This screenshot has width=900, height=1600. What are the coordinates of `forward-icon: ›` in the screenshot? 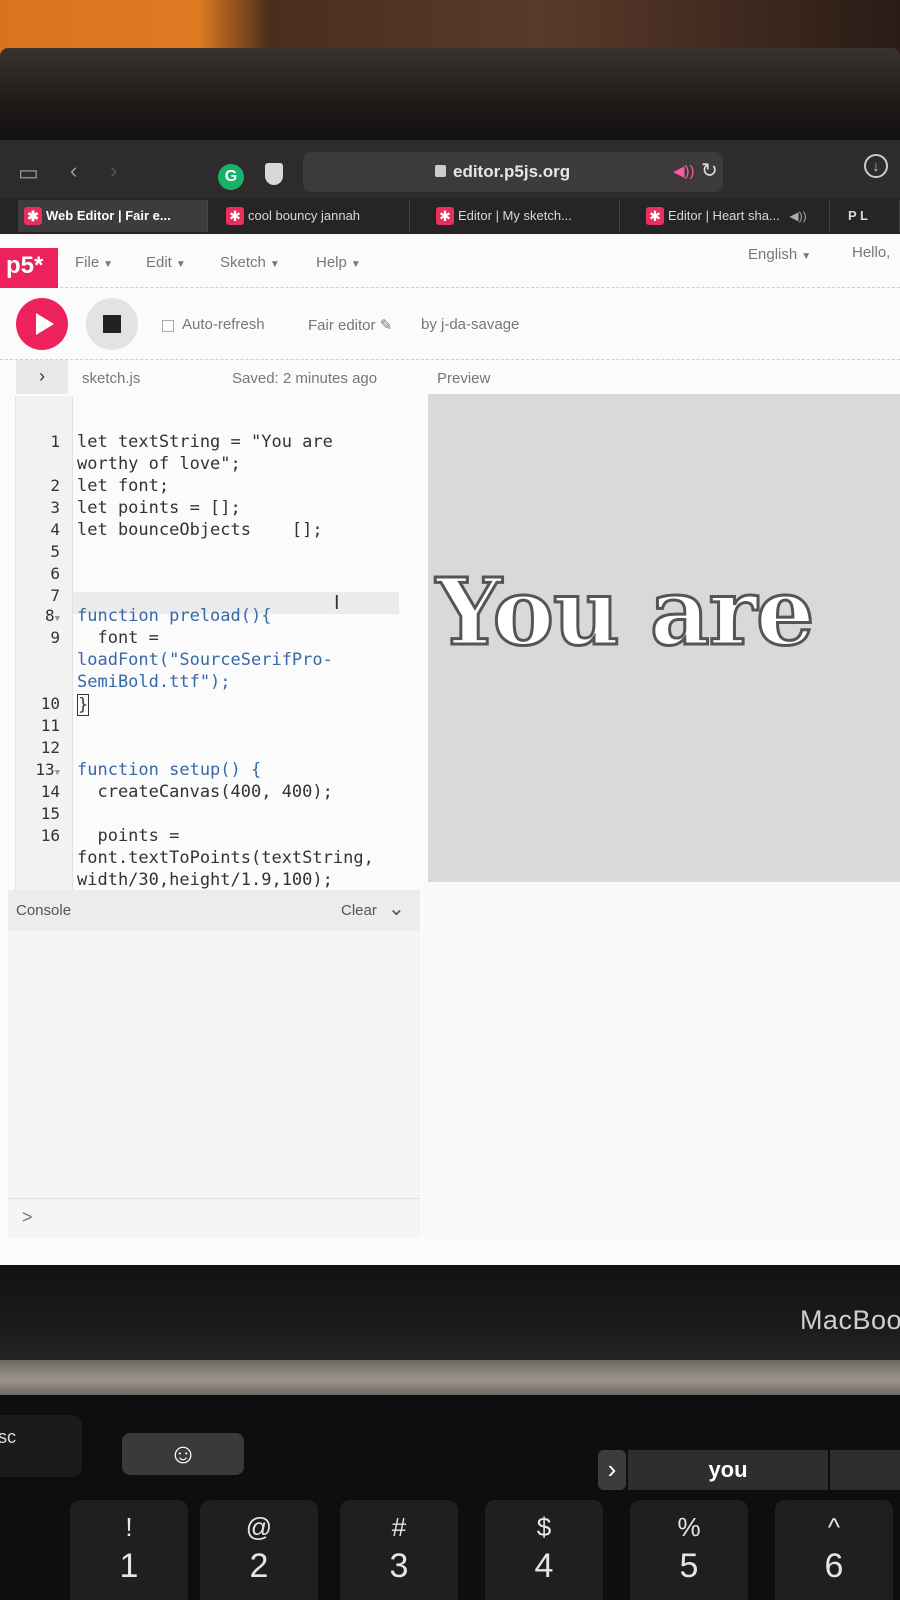 It's located at (113, 171).